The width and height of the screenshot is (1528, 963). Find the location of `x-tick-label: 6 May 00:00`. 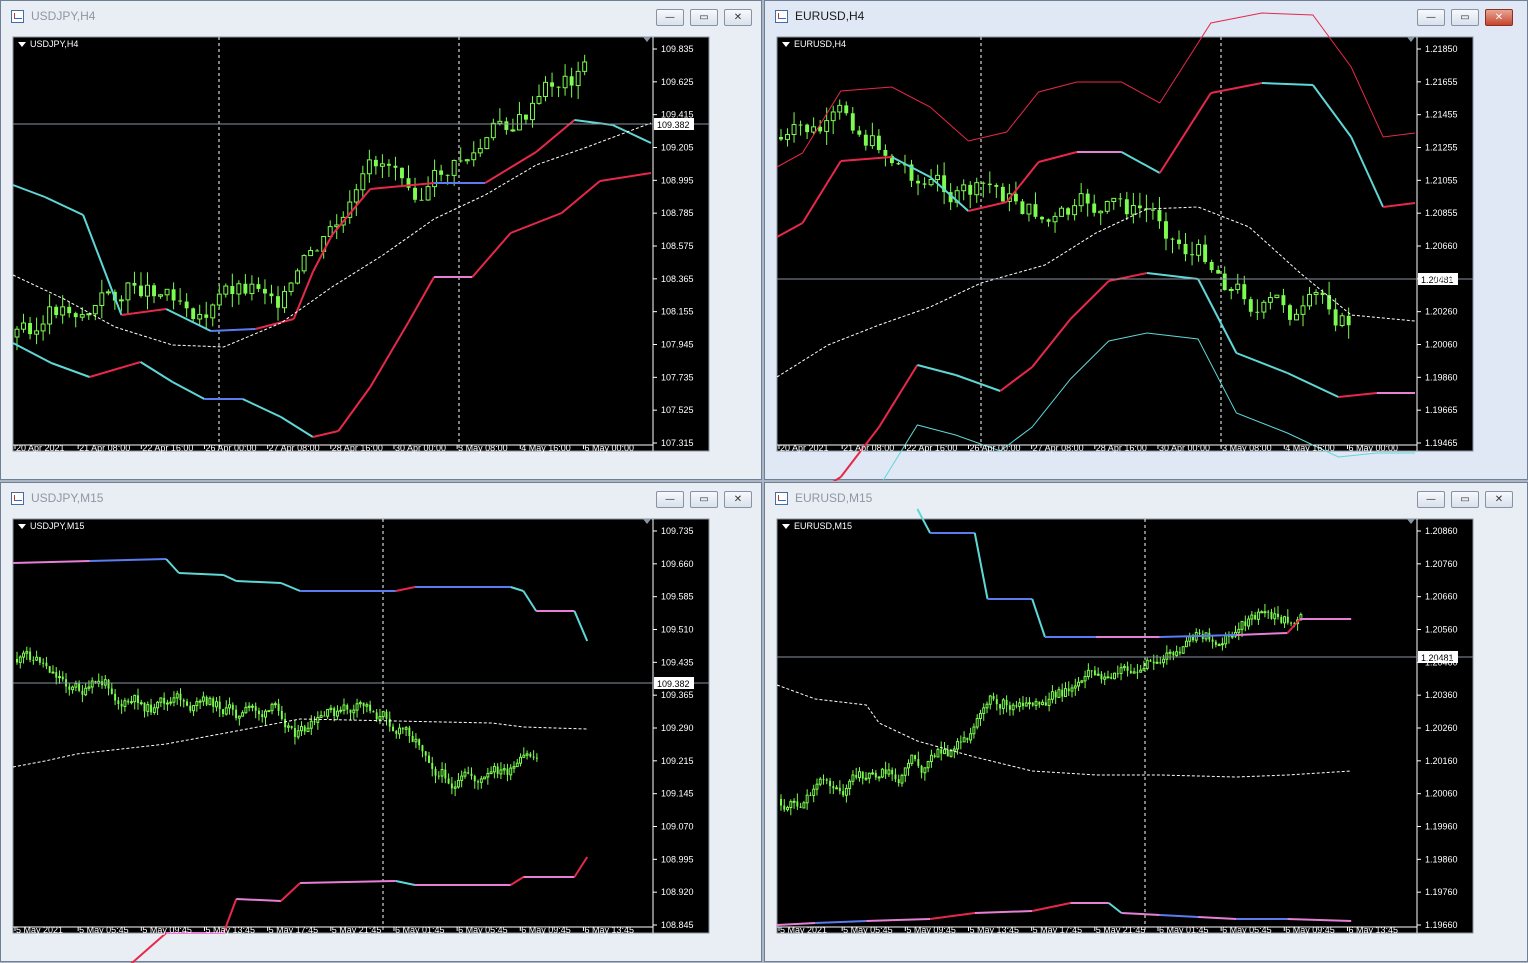

x-tick-label: 6 May 00:00 is located at coordinates (1373, 448).